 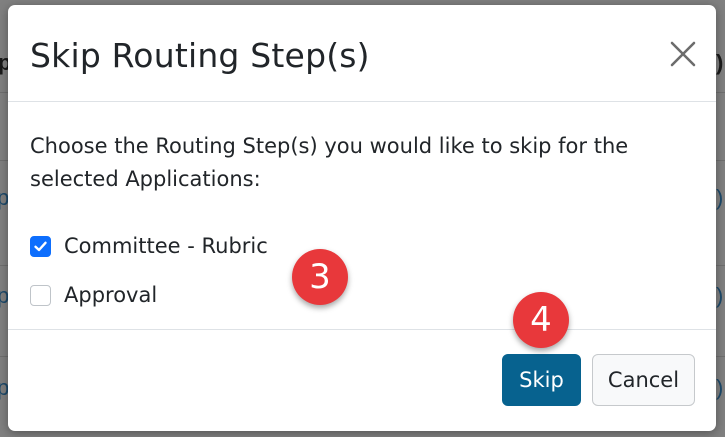 What do you see at coordinates (541, 380) in the screenshot?
I see `skip-button: Skip` at bounding box center [541, 380].